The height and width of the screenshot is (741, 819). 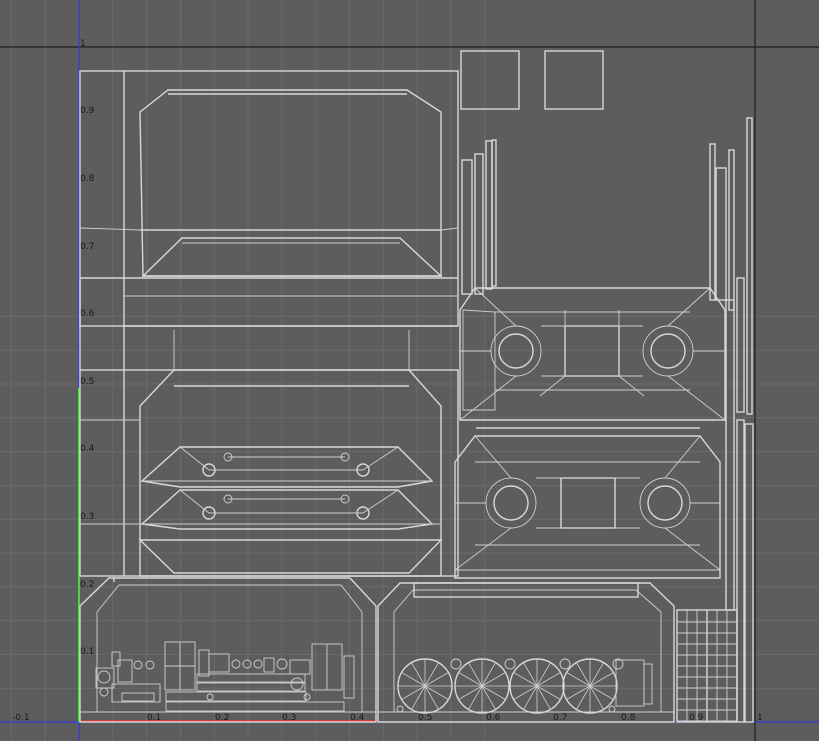 What do you see at coordinates (87, 314) in the screenshot?
I see `y-tick-label: 0.6` at bounding box center [87, 314].